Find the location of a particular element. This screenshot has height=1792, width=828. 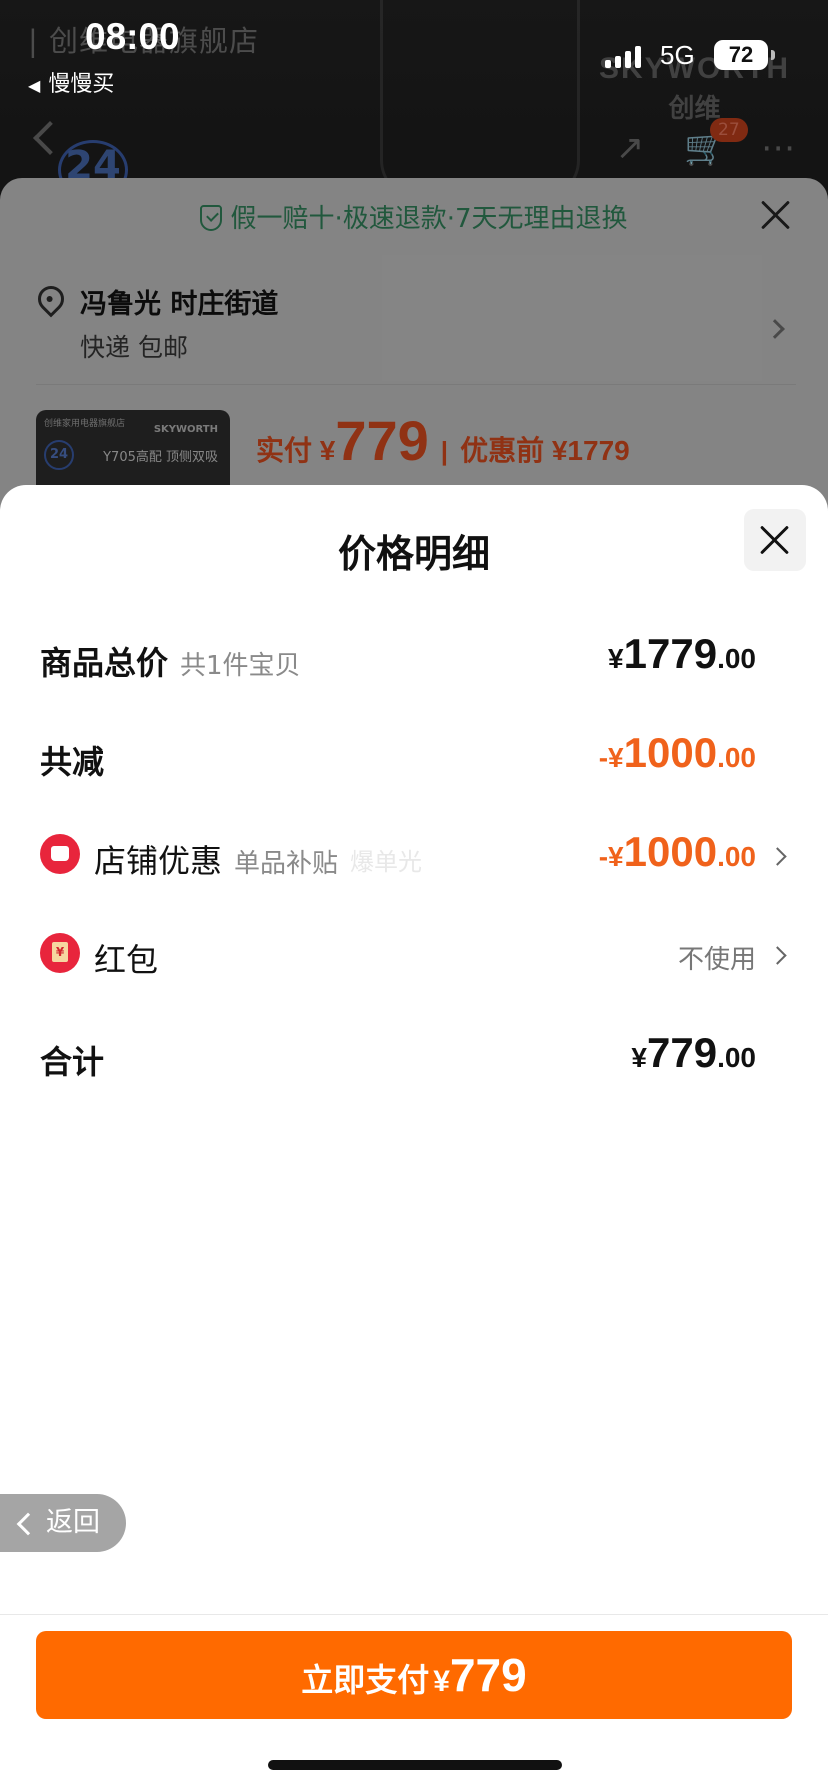

status-time: 08:00 is located at coordinates (132, 36).